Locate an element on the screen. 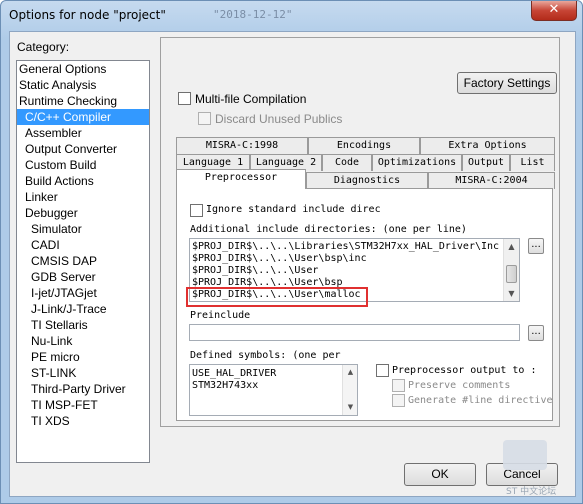 This screenshot has height=504, width=583. category-label: Category: is located at coordinates (43, 47).